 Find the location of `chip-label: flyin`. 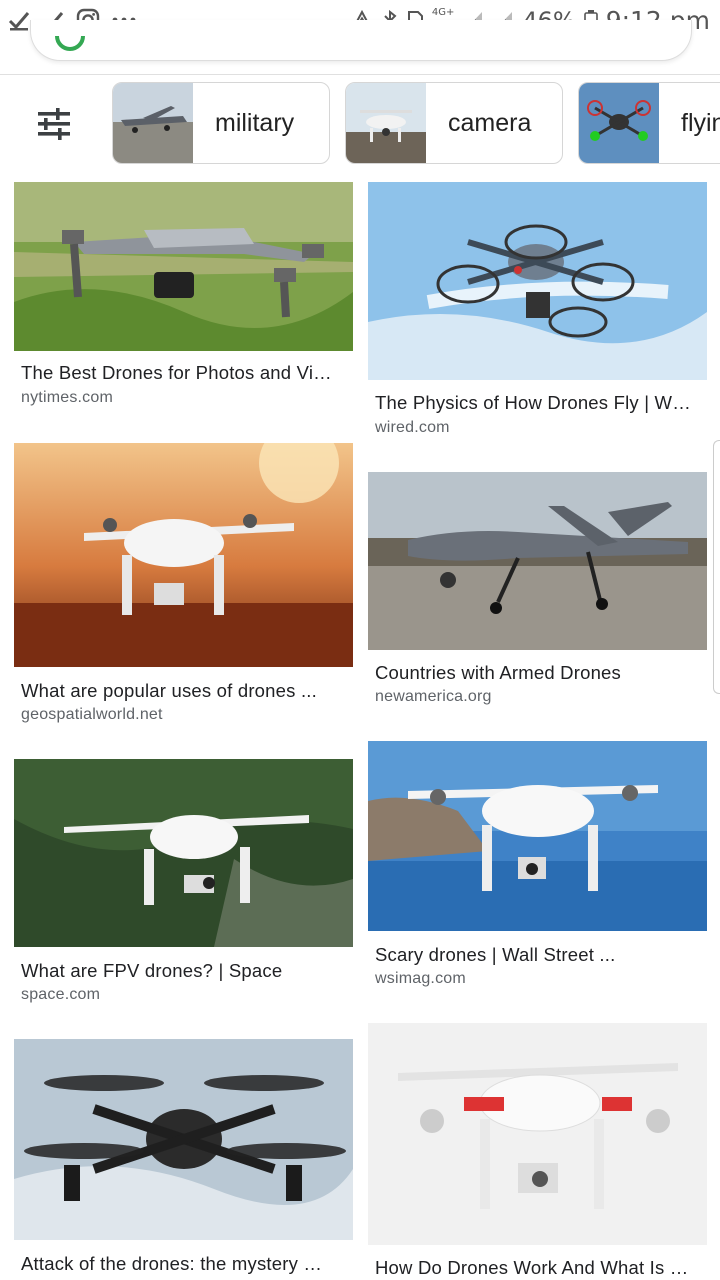

chip-label: flyin is located at coordinates (700, 122).